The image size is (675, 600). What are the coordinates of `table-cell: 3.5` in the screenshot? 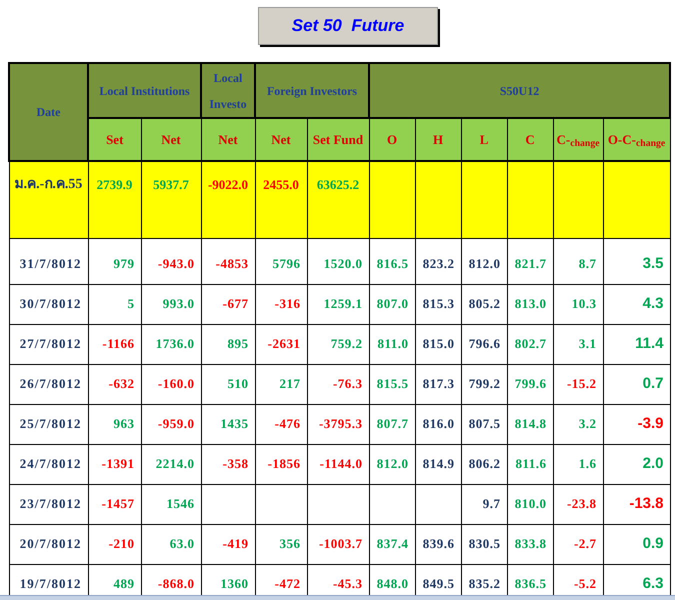 It's located at (636, 261).